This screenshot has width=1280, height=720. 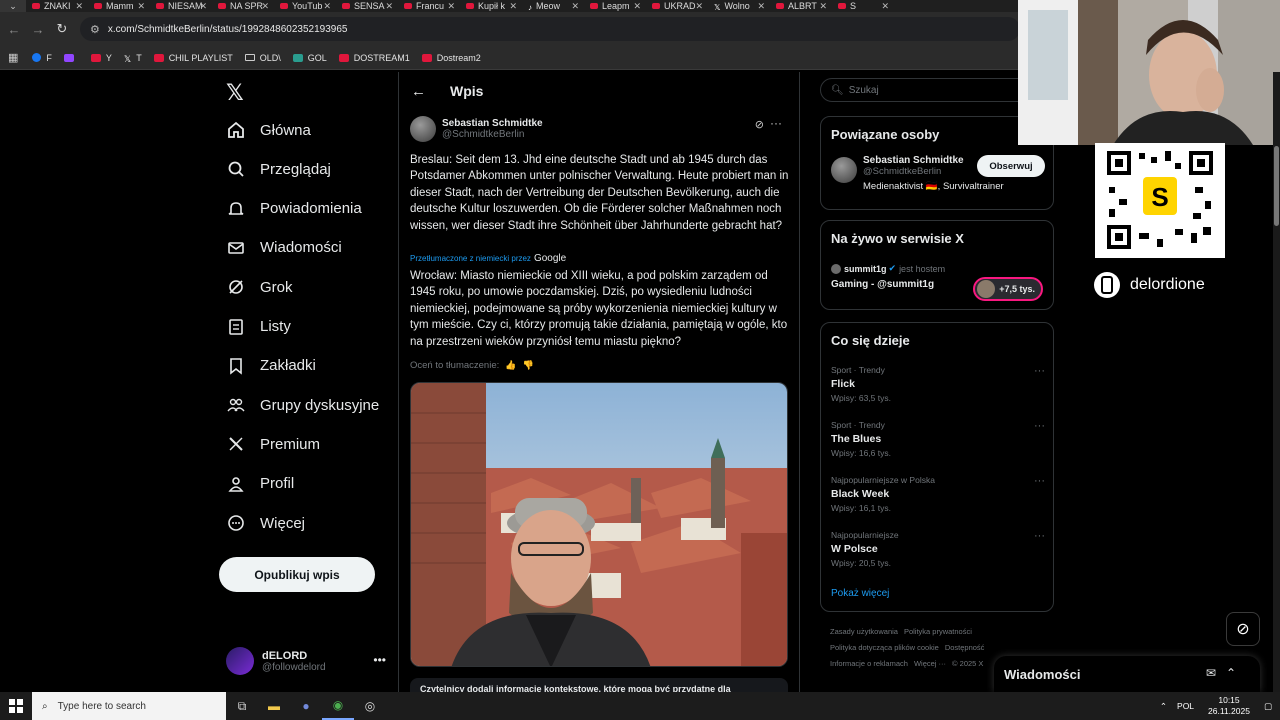 I want to click on nav-item-8: Premium, so click(x=273, y=444).